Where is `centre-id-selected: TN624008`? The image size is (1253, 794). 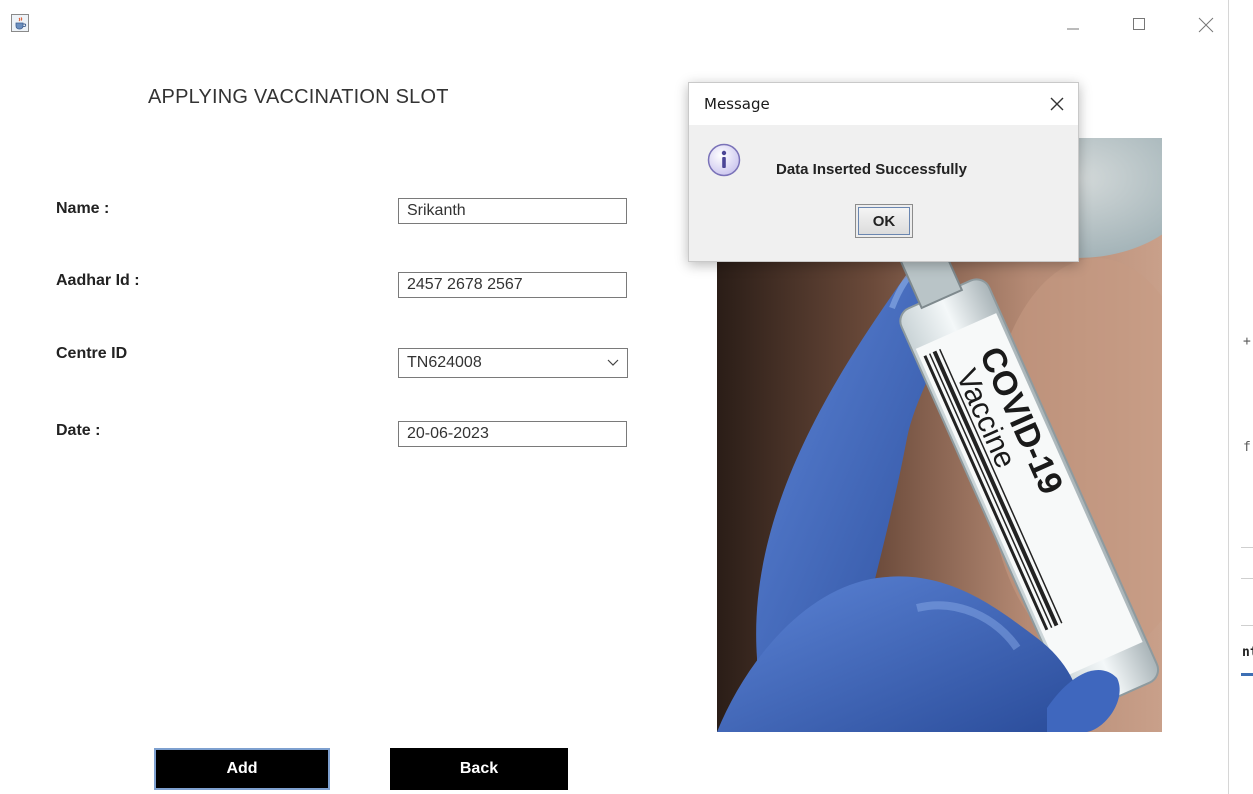 centre-id-selected: TN624008 is located at coordinates (444, 362).